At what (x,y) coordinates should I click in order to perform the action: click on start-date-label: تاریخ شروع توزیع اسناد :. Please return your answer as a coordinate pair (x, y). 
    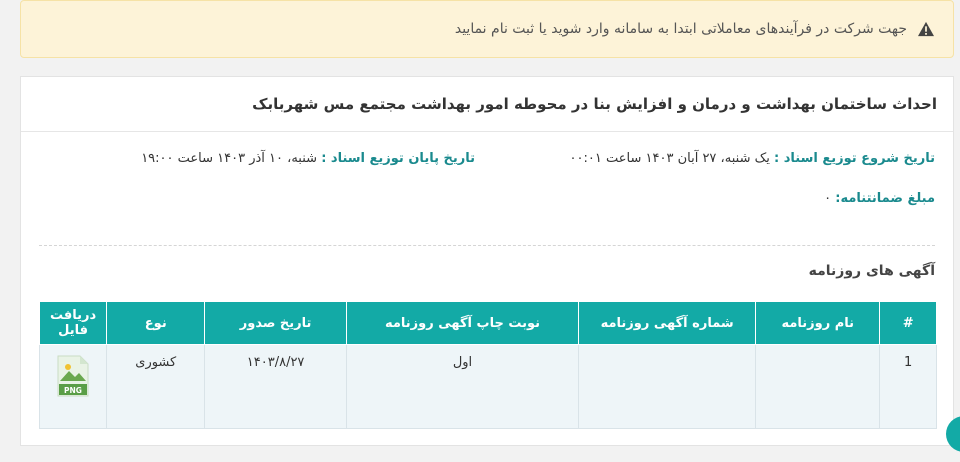
    Looking at the image, I should click on (854, 158).